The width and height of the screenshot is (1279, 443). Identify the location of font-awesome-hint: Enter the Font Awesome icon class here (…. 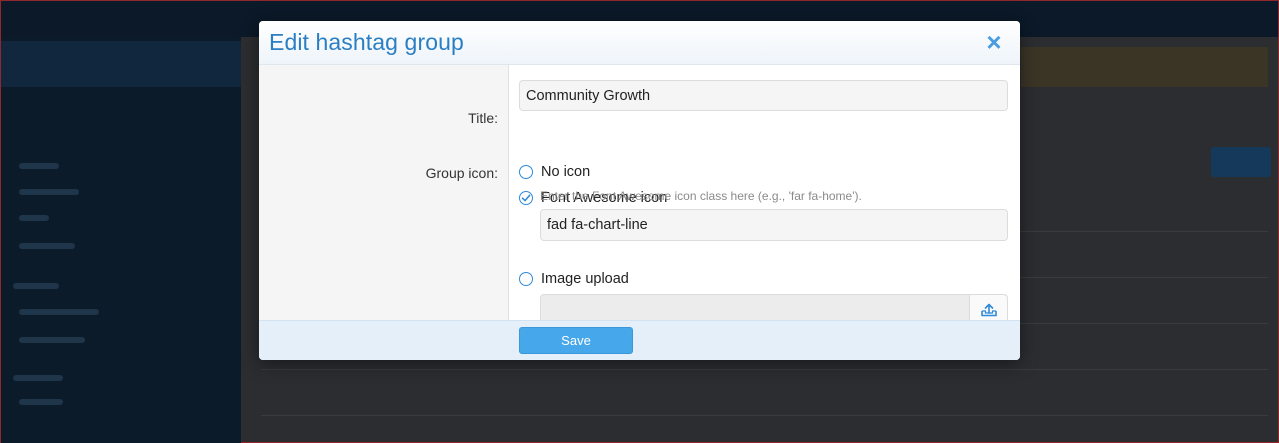
(701, 196).